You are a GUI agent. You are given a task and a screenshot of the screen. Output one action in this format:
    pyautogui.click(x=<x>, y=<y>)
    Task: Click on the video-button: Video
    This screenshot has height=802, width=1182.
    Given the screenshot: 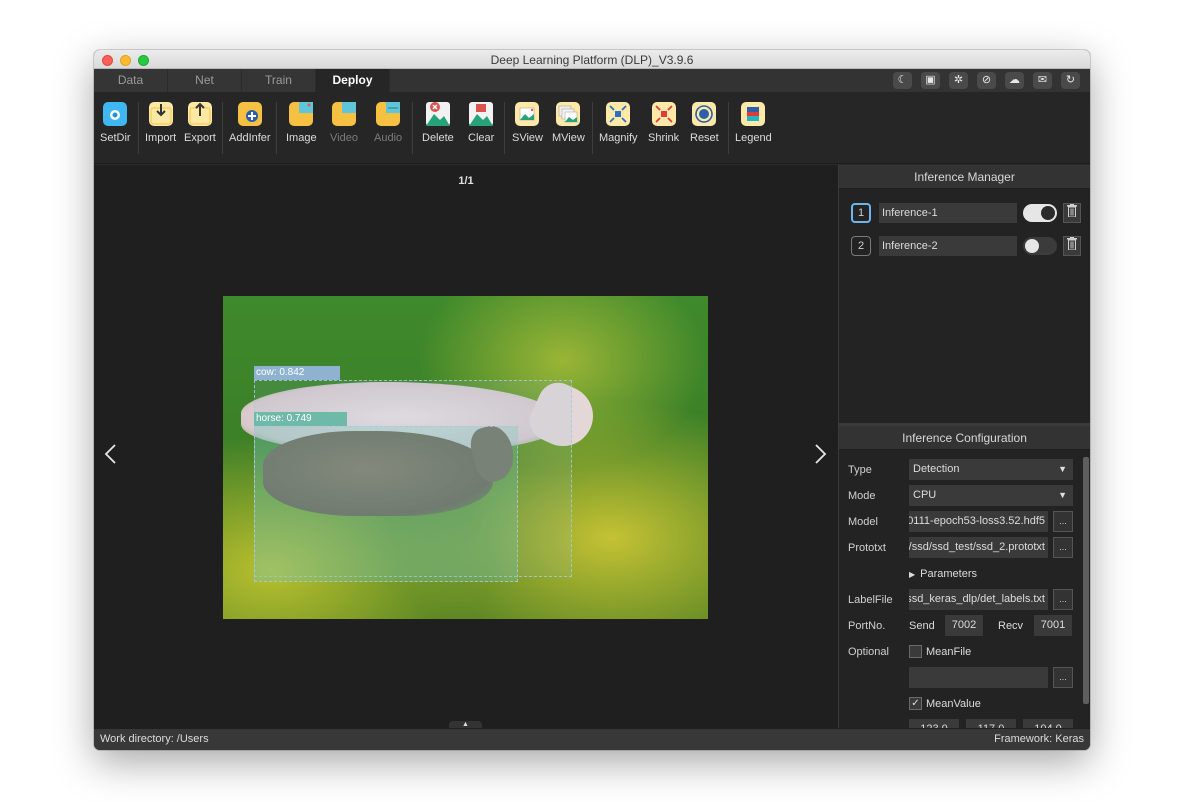 What is the action you would take?
    pyautogui.click(x=344, y=123)
    